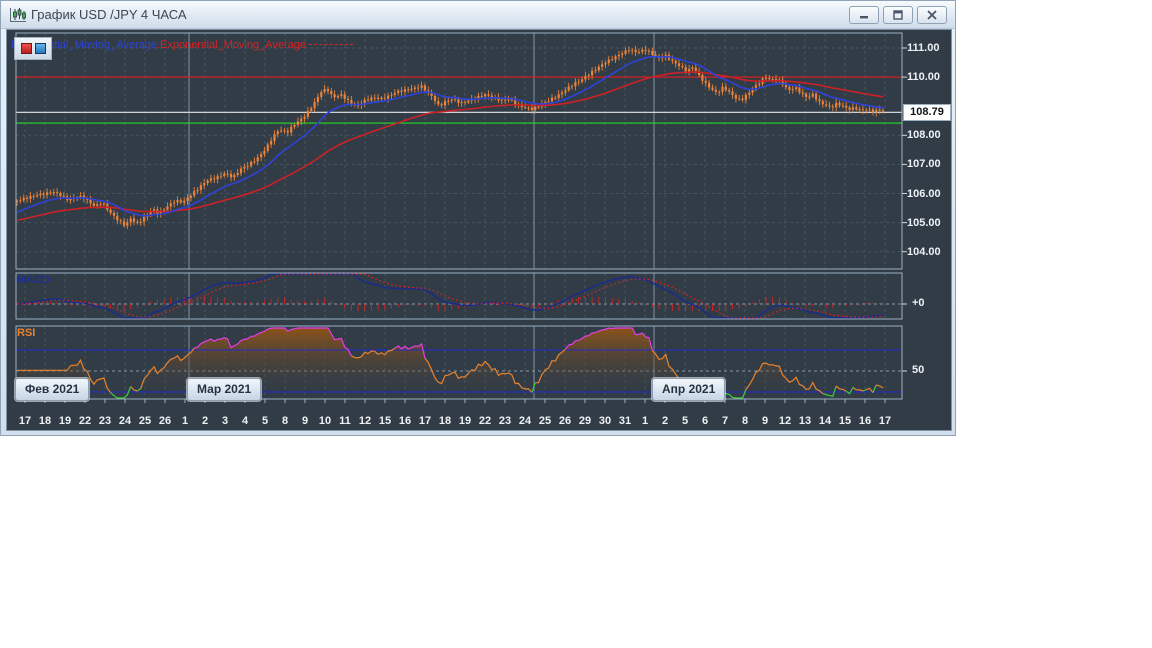 This screenshot has width=1152, height=648. I want to click on minimize-button, so click(864, 14).